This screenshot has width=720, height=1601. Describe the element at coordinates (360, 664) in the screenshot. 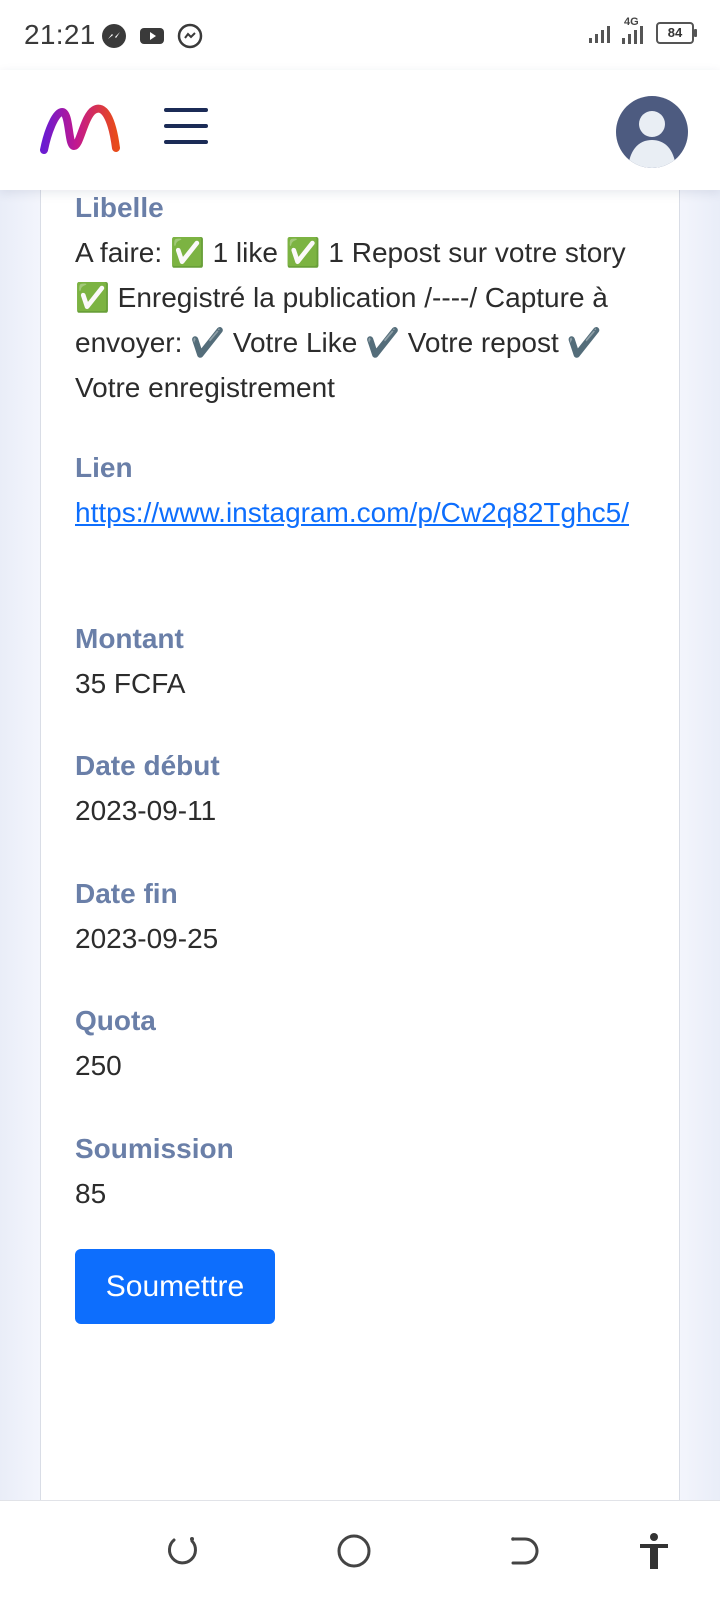

I see `field-montant: Montant 35 FCFA` at that location.